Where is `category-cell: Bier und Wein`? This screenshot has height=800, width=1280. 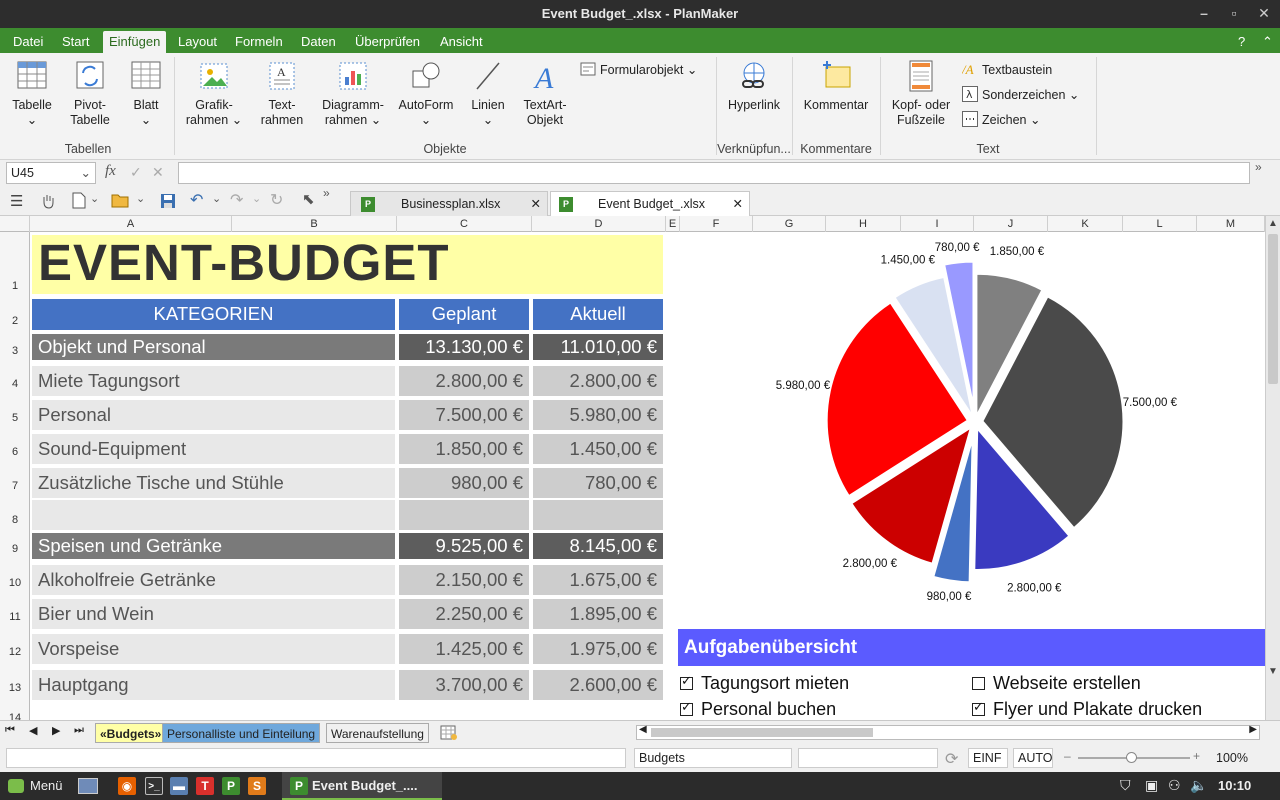
category-cell: Bier und Wein is located at coordinates (213, 614).